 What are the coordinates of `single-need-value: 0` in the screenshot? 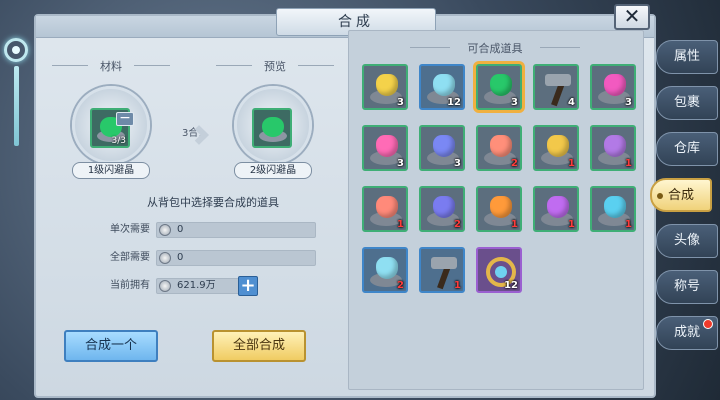 It's located at (236, 230).